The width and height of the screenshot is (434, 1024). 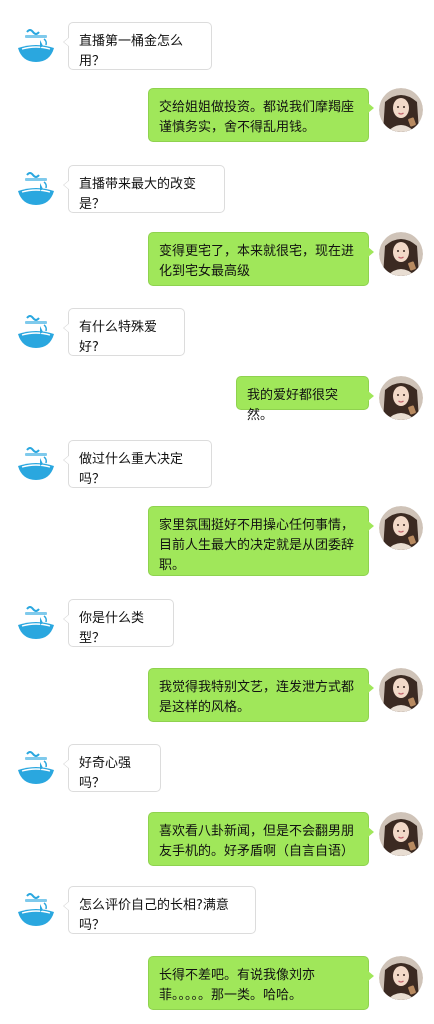 I want to click on incoming-message-row: 好奇心强吗？, so click(x=217, y=768).